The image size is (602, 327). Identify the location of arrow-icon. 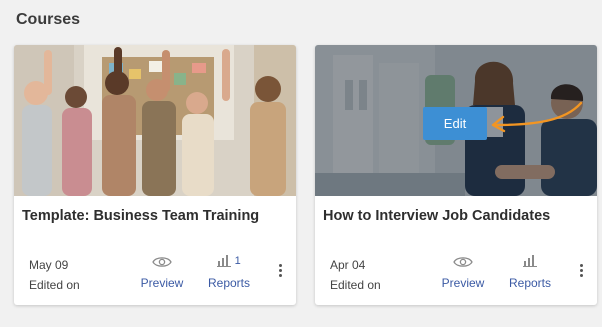
(537, 117).